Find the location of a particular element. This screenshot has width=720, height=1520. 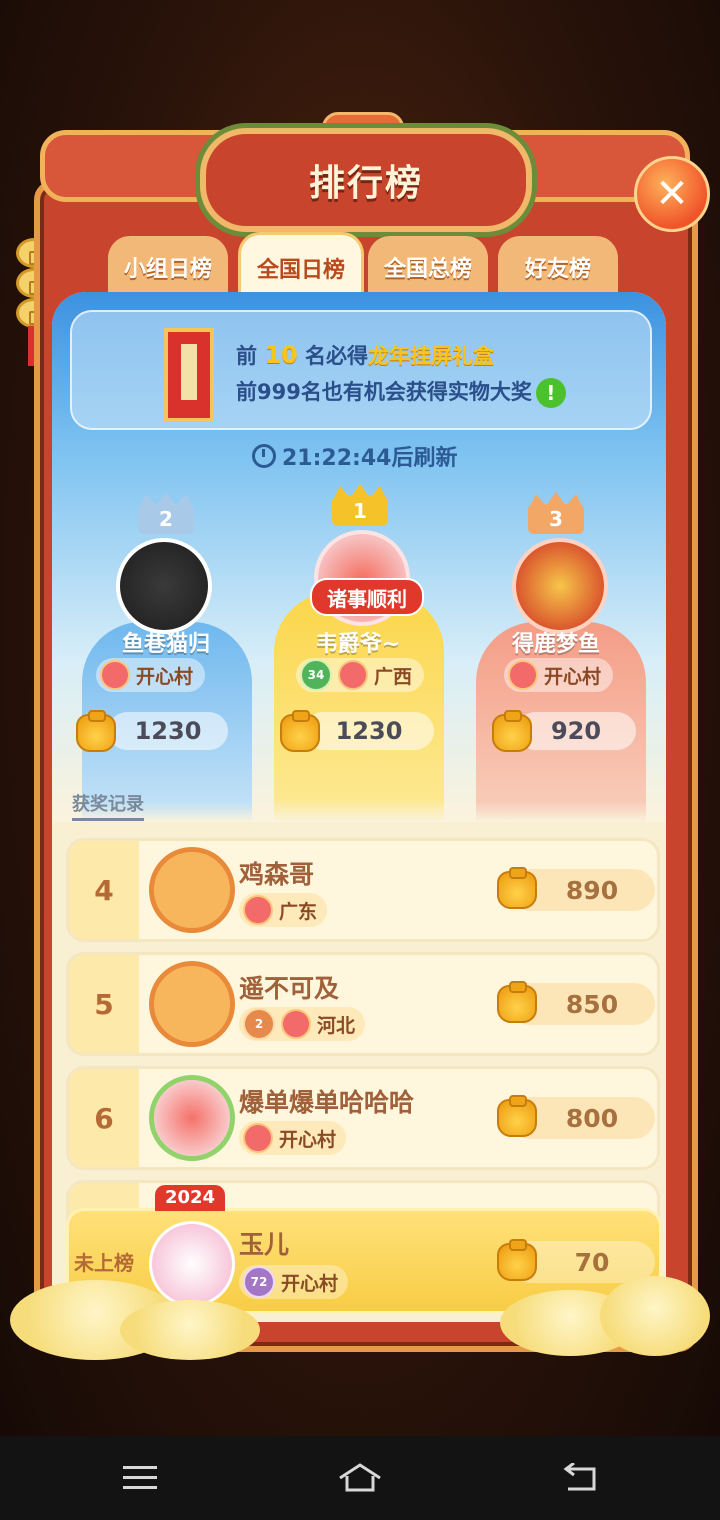

rank-number: 5 is located at coordinates (104, 1004).